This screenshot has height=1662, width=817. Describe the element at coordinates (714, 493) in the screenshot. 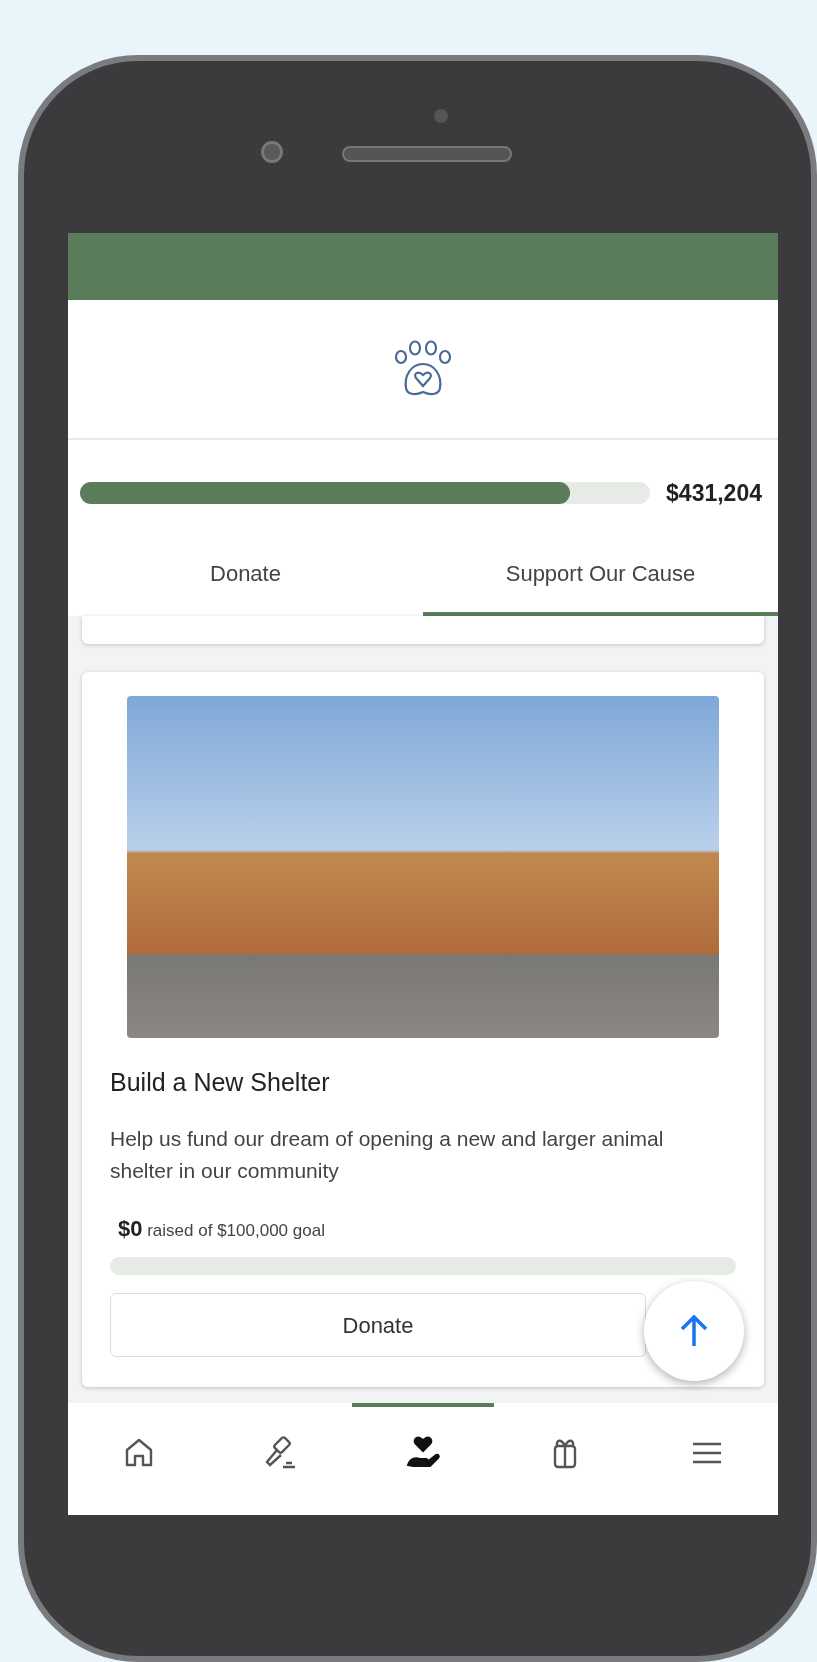

I see `amount-raised: $431,204` at that location.